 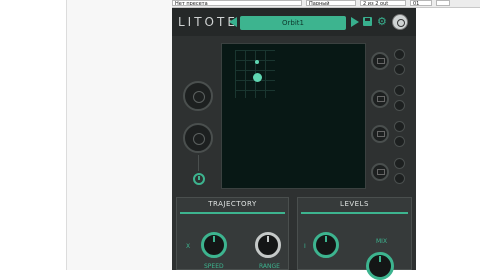 What do you see at coordinates (382, 241) in the screenshot?
I see `mix-label: MIX` at bounding box center [382, 241].